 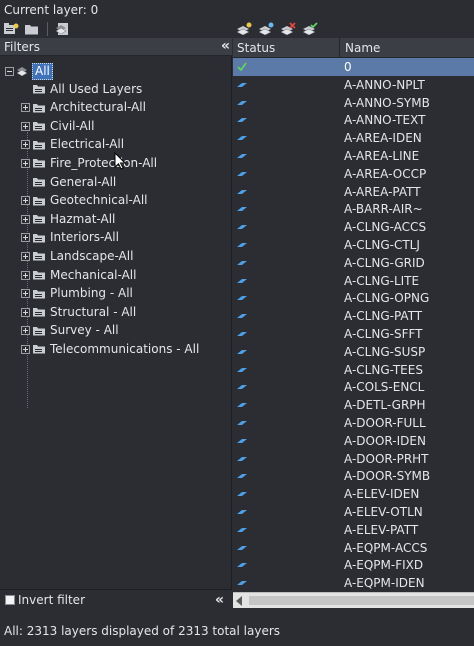 I want to click on collapse-expander-icon, so click(x=9, y=71).